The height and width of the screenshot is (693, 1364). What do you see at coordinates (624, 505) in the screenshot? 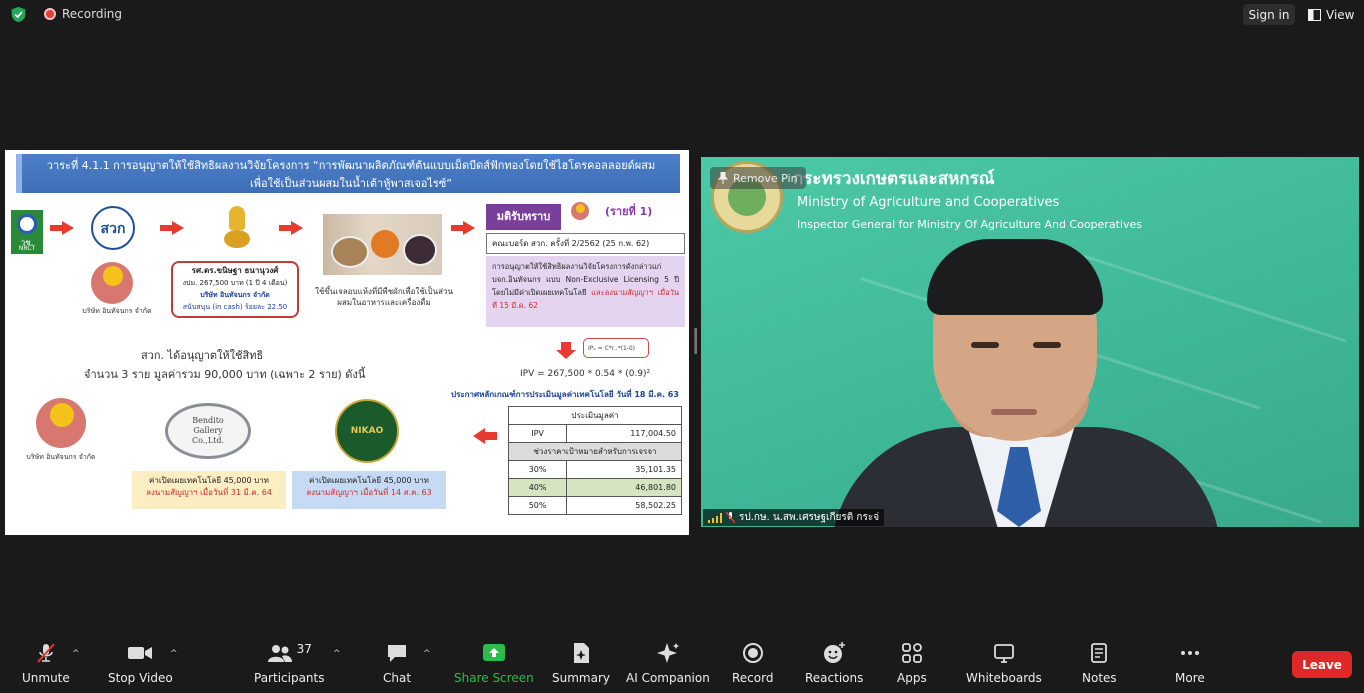
I see `range-value: 58,502.25` at bounding box center [624, 505].